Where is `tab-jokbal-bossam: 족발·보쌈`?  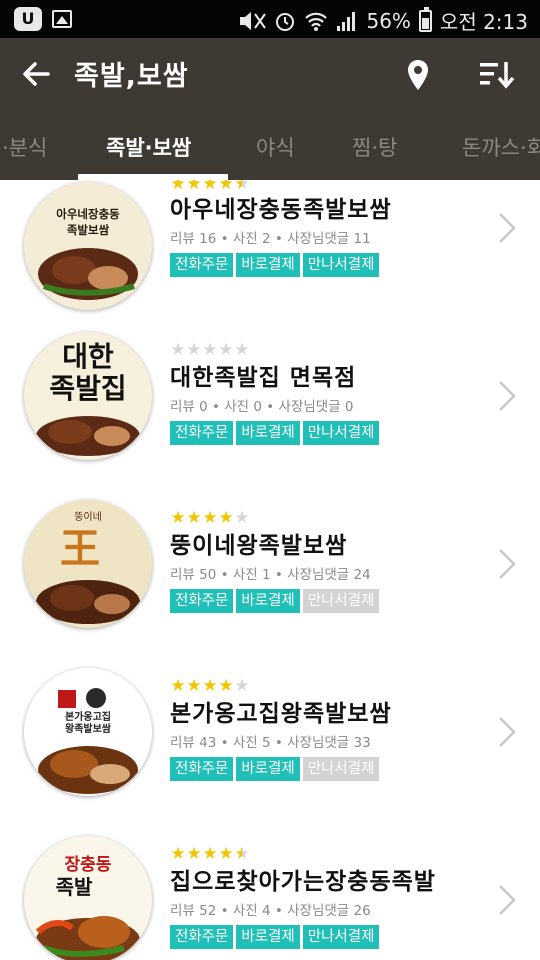 tab-jokbal-bossam: 족발·보쌈 is located at coordinates (148, 147).